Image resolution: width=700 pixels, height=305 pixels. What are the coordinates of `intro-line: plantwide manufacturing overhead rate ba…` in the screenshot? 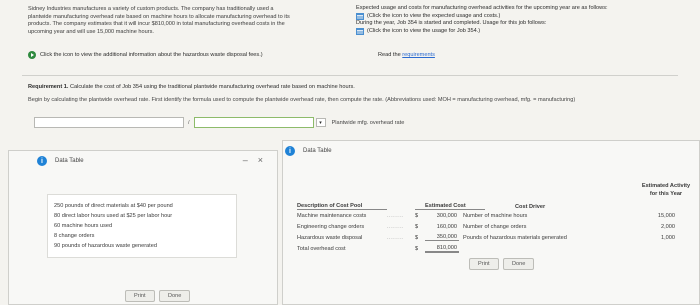 It's located at (159, 16).